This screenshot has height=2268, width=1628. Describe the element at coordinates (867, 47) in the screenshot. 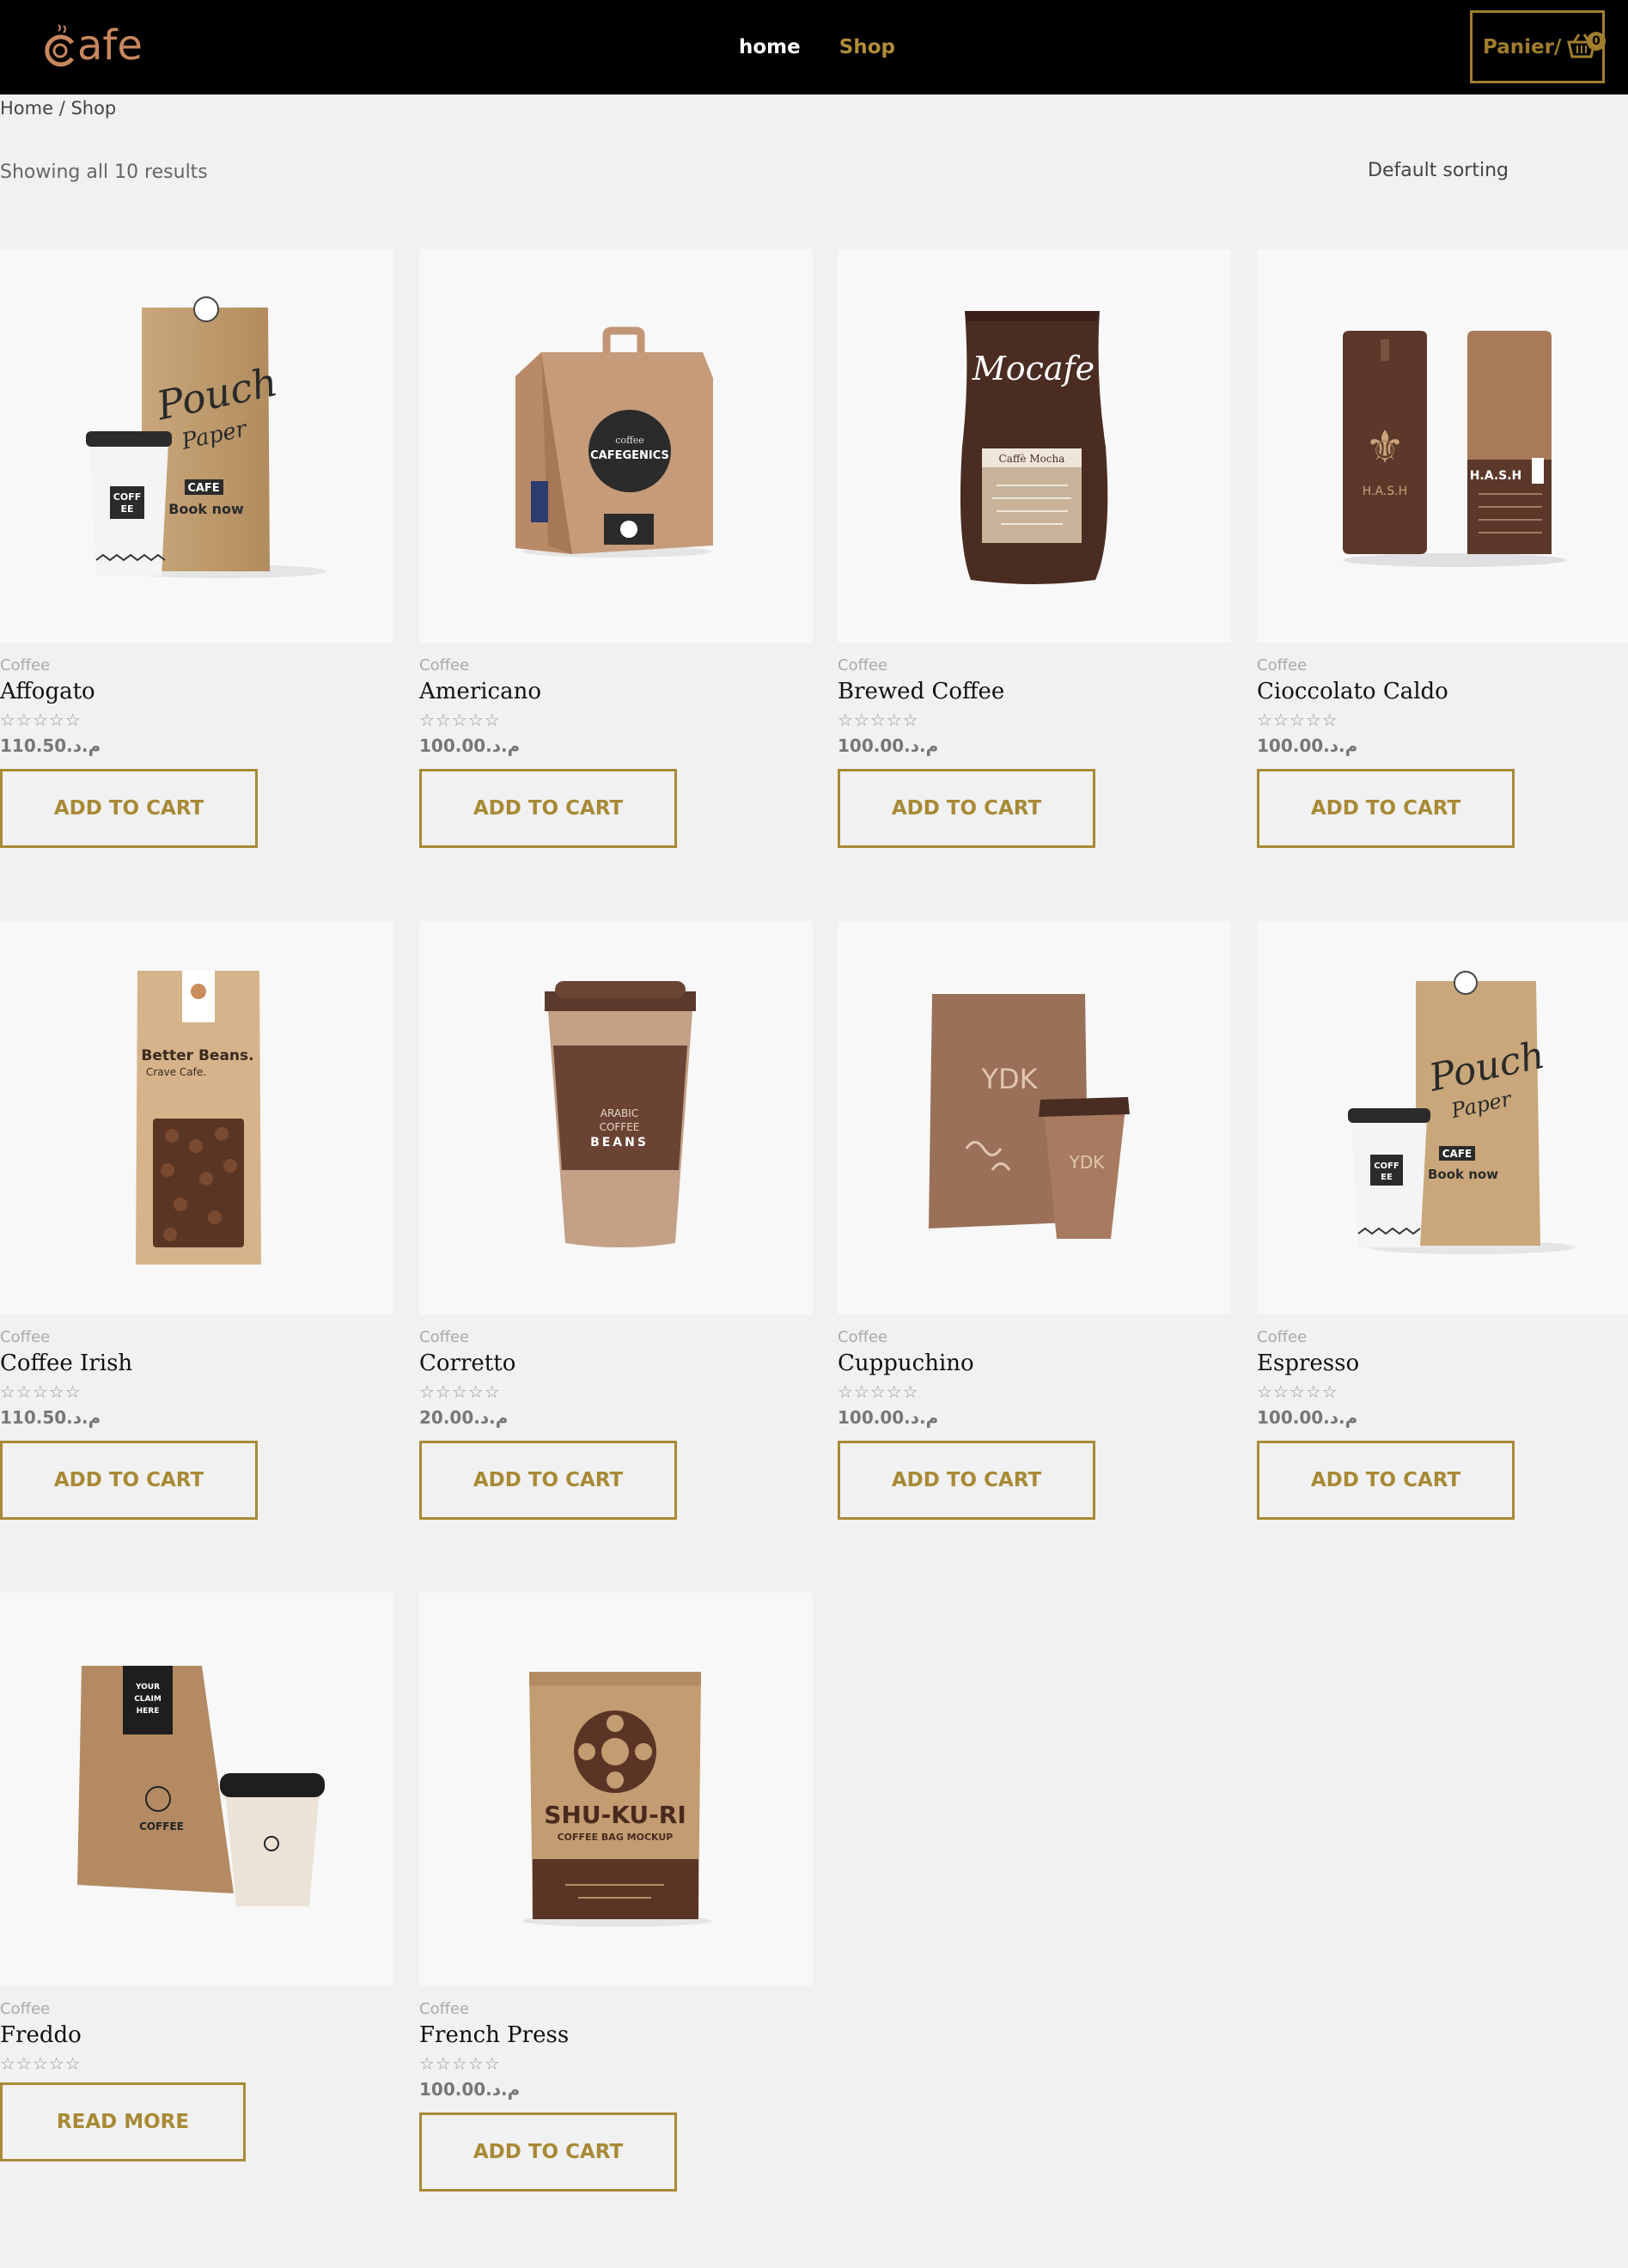

I see `nav-shop: Shop` at that location.